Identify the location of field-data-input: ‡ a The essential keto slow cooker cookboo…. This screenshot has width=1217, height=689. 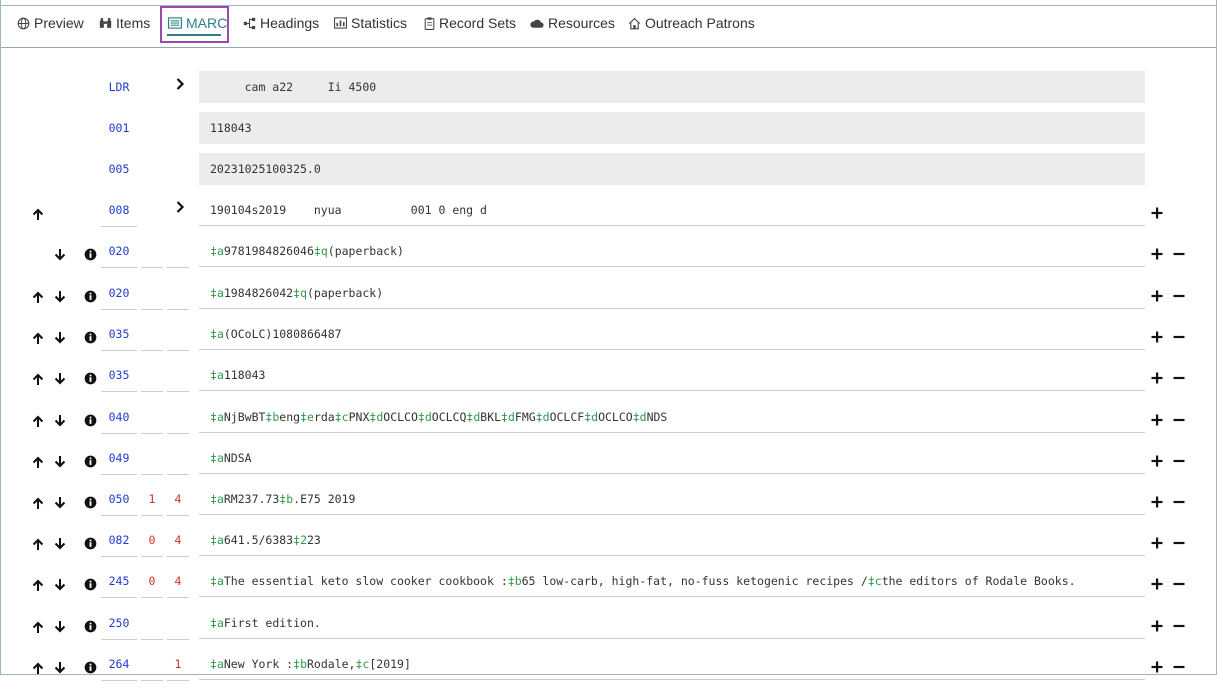
(672, 581).